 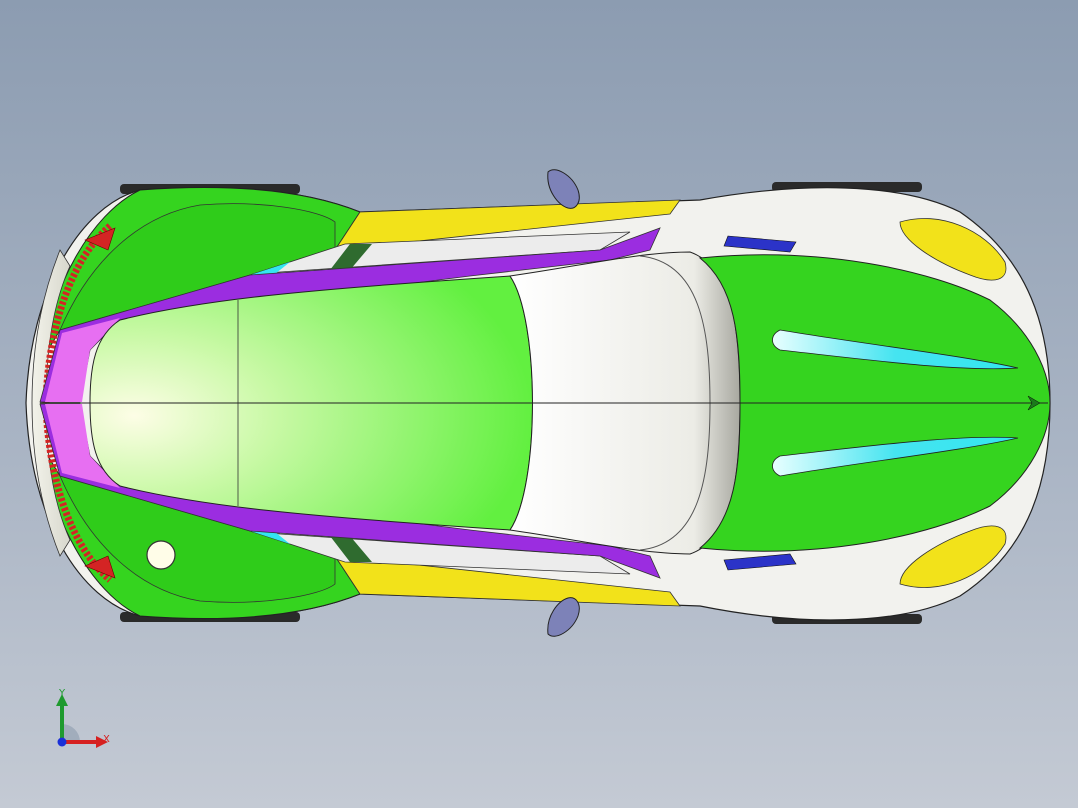 I want to click on y-axis-arrow-icon, so click(x=62, y=723).